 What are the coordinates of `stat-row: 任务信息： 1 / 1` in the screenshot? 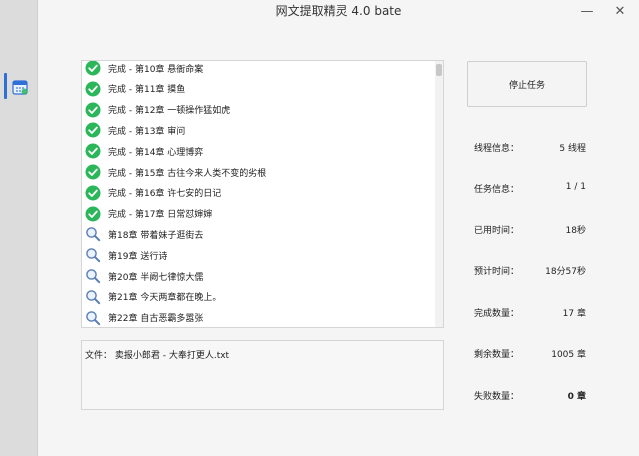 It's located at (530, 189).